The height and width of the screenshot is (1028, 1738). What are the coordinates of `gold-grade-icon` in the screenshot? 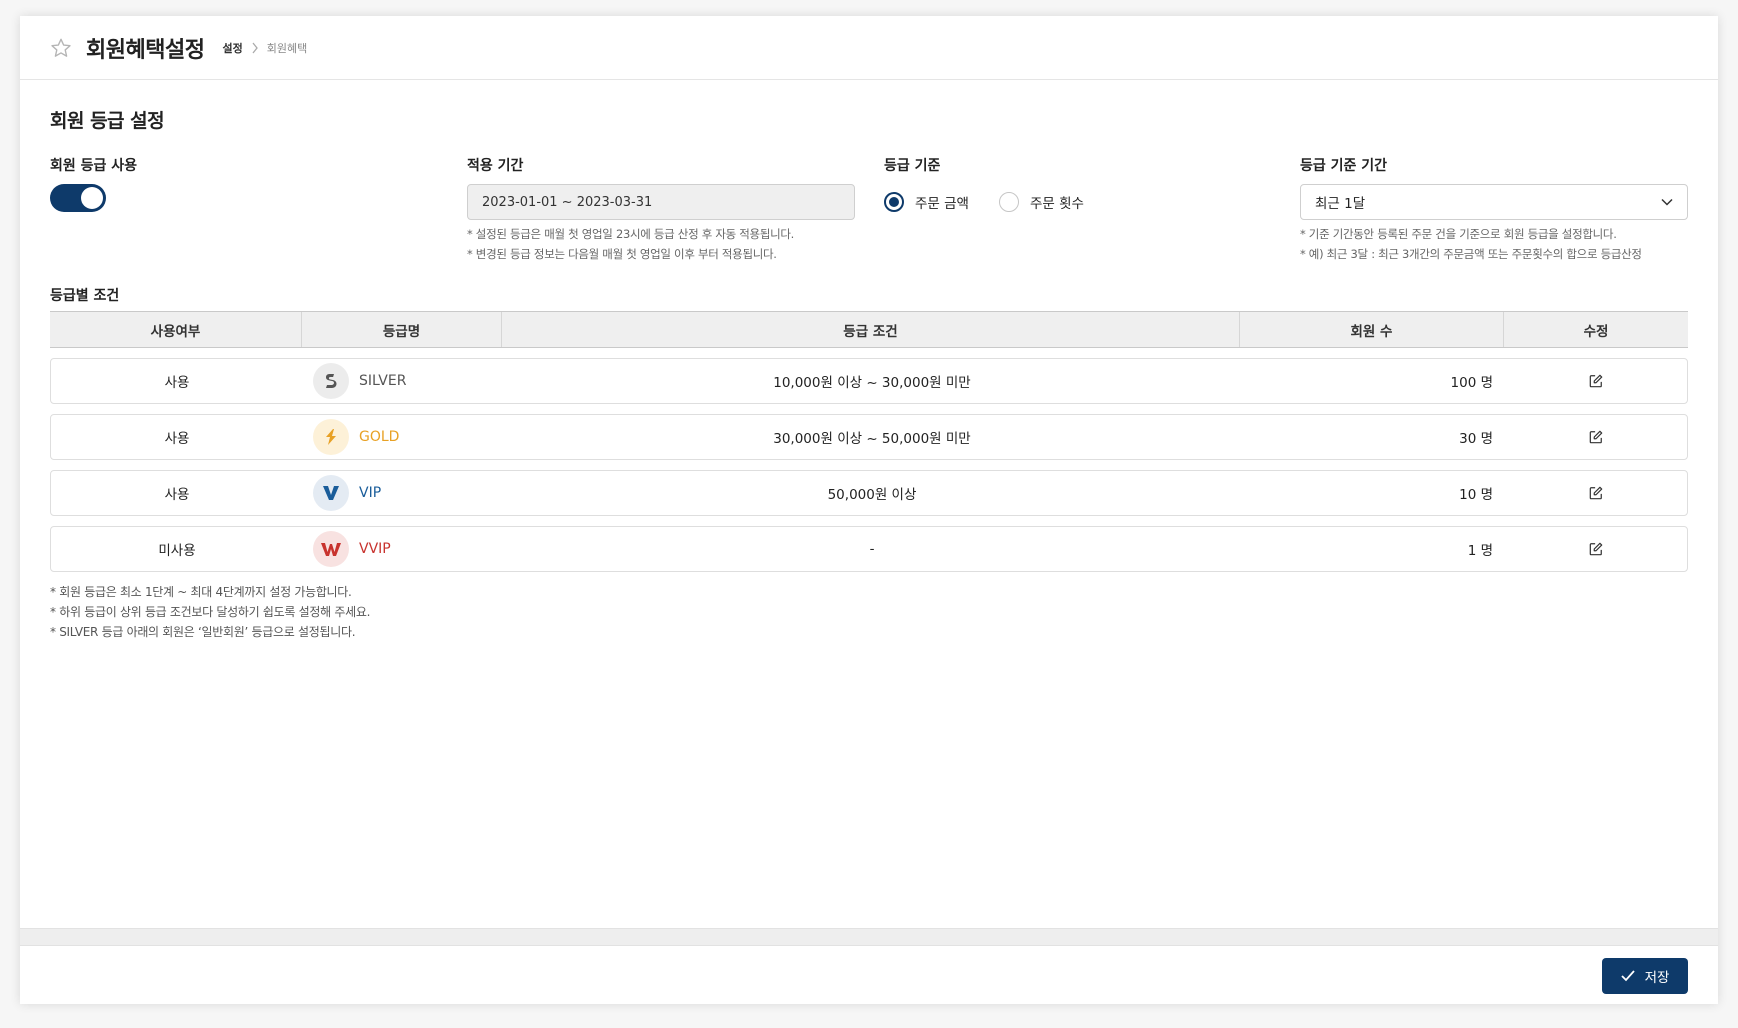 It's located at (331, 437).